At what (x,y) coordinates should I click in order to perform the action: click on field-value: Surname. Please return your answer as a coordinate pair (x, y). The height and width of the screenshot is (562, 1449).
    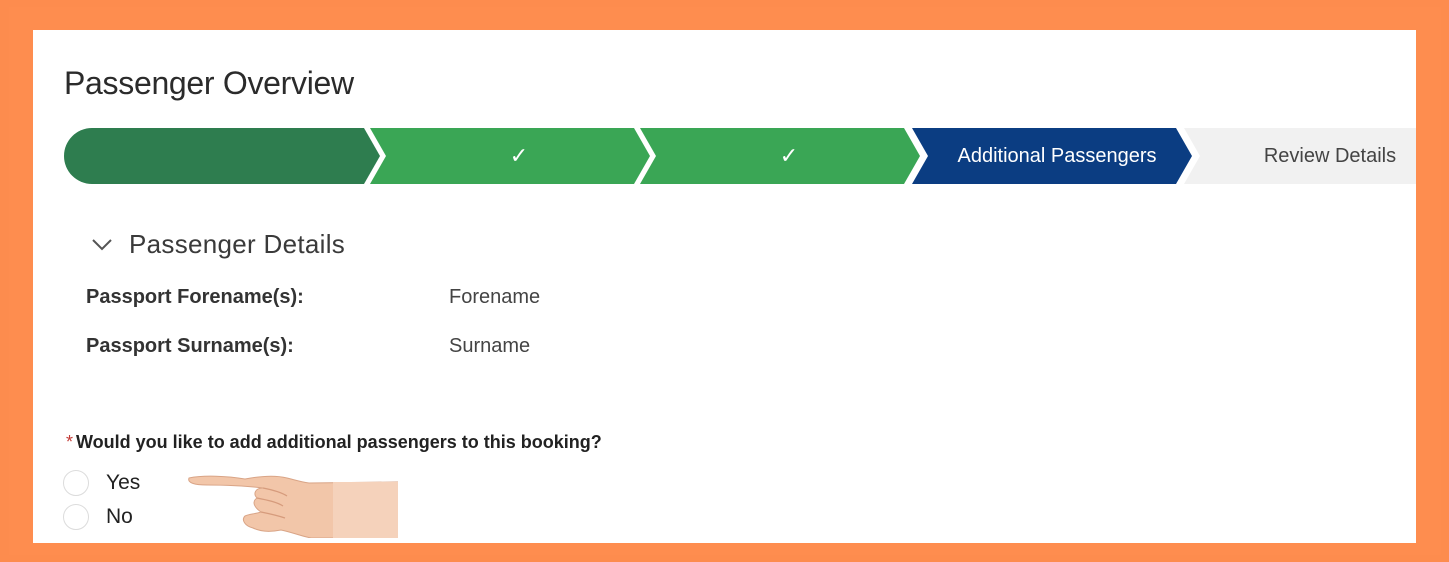
    Looking at the image, I should click on (490, 346).